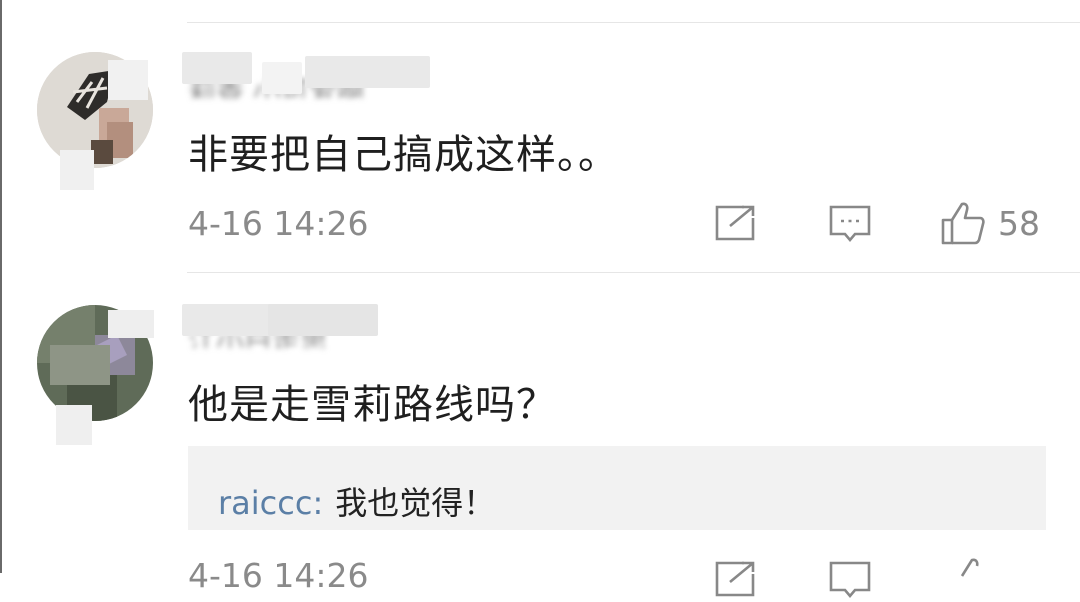  I want to click on comment-text: 他是走雪莉路线吗？, so click(372, 405).